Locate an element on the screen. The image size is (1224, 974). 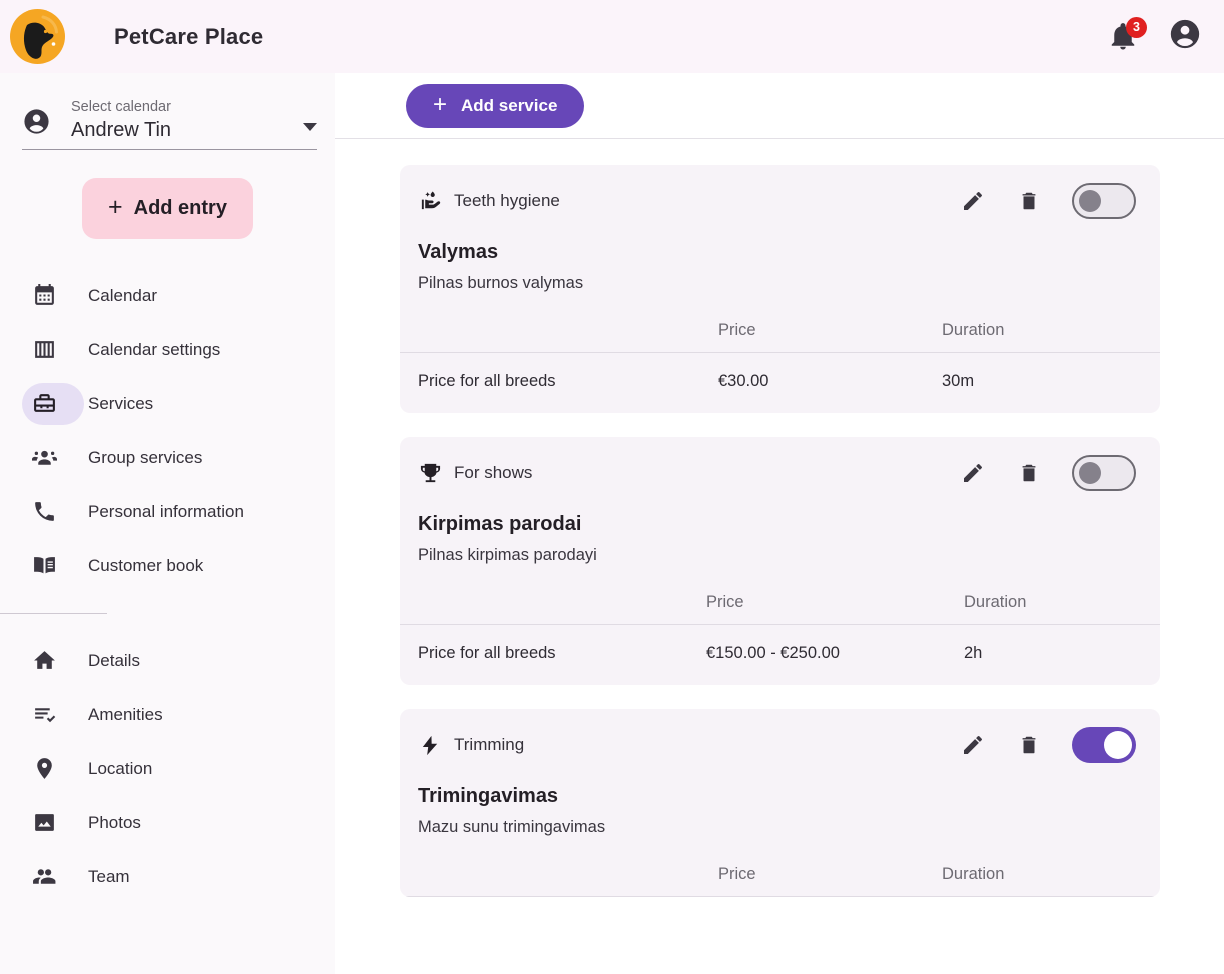
lightning-bolt-icon is located at coordinates (430, 745).